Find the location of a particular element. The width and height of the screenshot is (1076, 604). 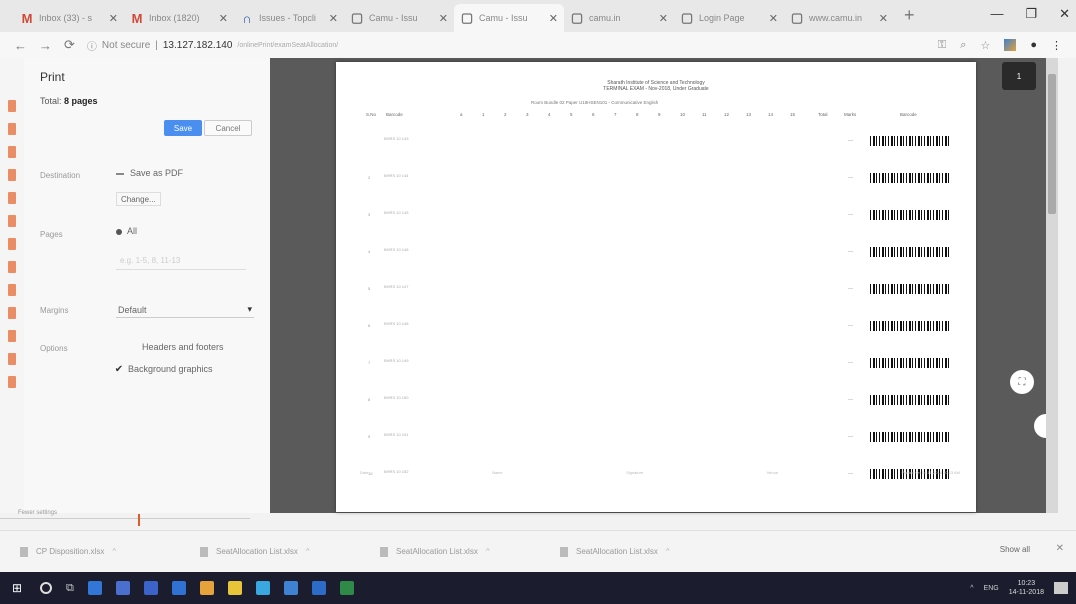

edge-icon is located at coordinates (94, 588).